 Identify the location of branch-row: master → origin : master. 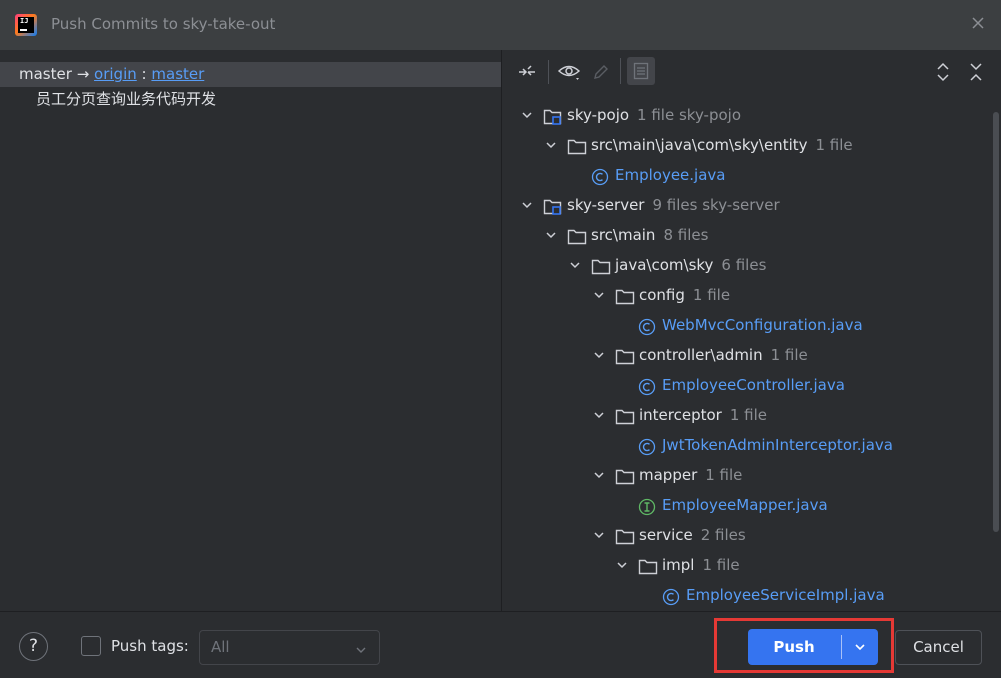
(250, 74).